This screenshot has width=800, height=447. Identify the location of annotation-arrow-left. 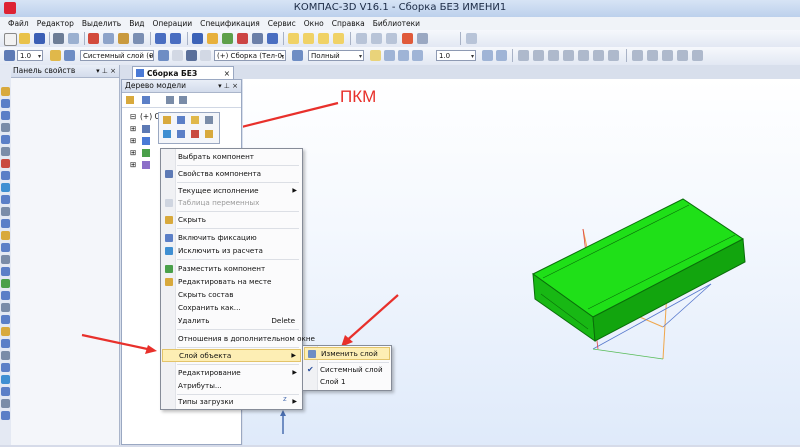
(119, 343).